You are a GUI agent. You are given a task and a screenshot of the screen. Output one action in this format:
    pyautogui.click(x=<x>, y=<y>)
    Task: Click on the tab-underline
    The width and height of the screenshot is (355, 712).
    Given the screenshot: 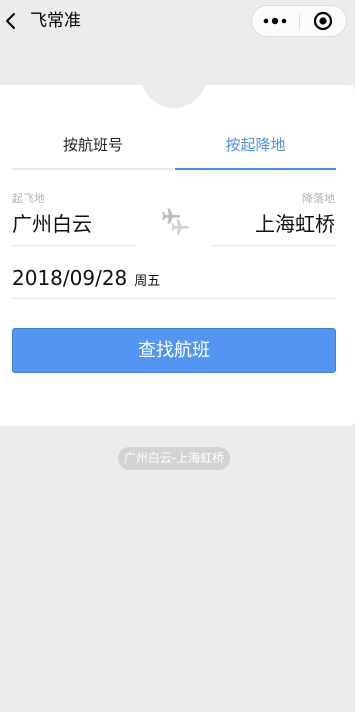 What is the action you would take?
    pyautogui.click(x=93, y=169)
    